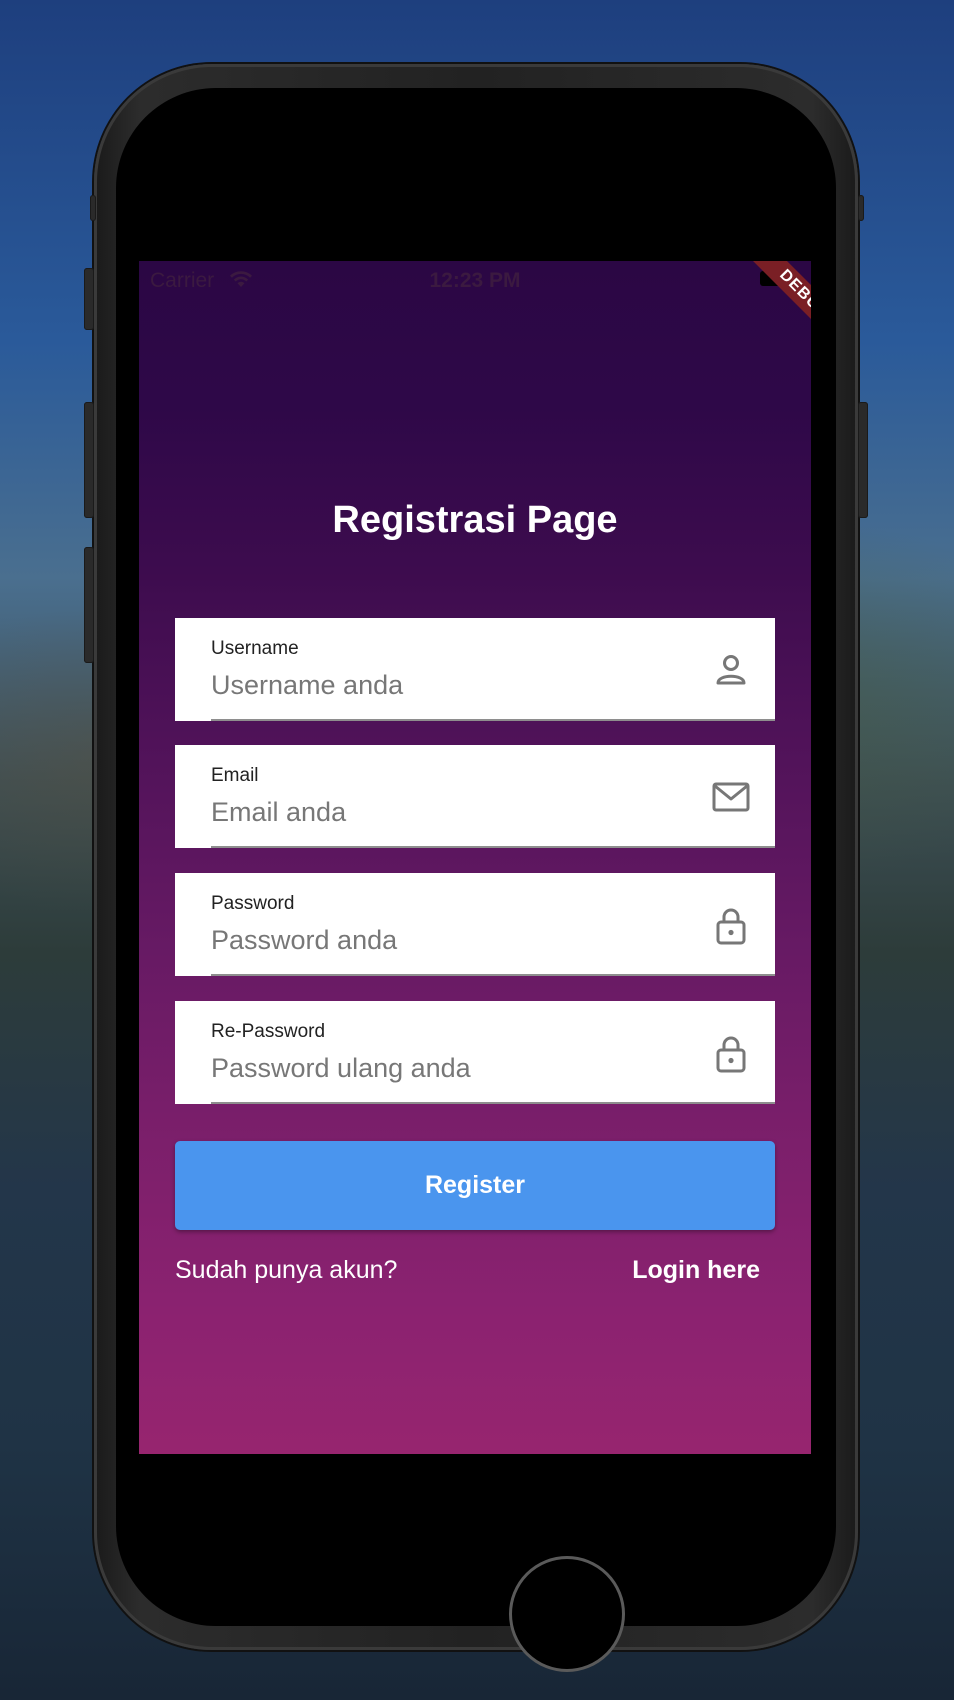 This screenshot has width=954, height=1700. What do you see at coordinates (89, 460) in the screenshot?
I see `volume-up-button` at bounding box center [89, 460].